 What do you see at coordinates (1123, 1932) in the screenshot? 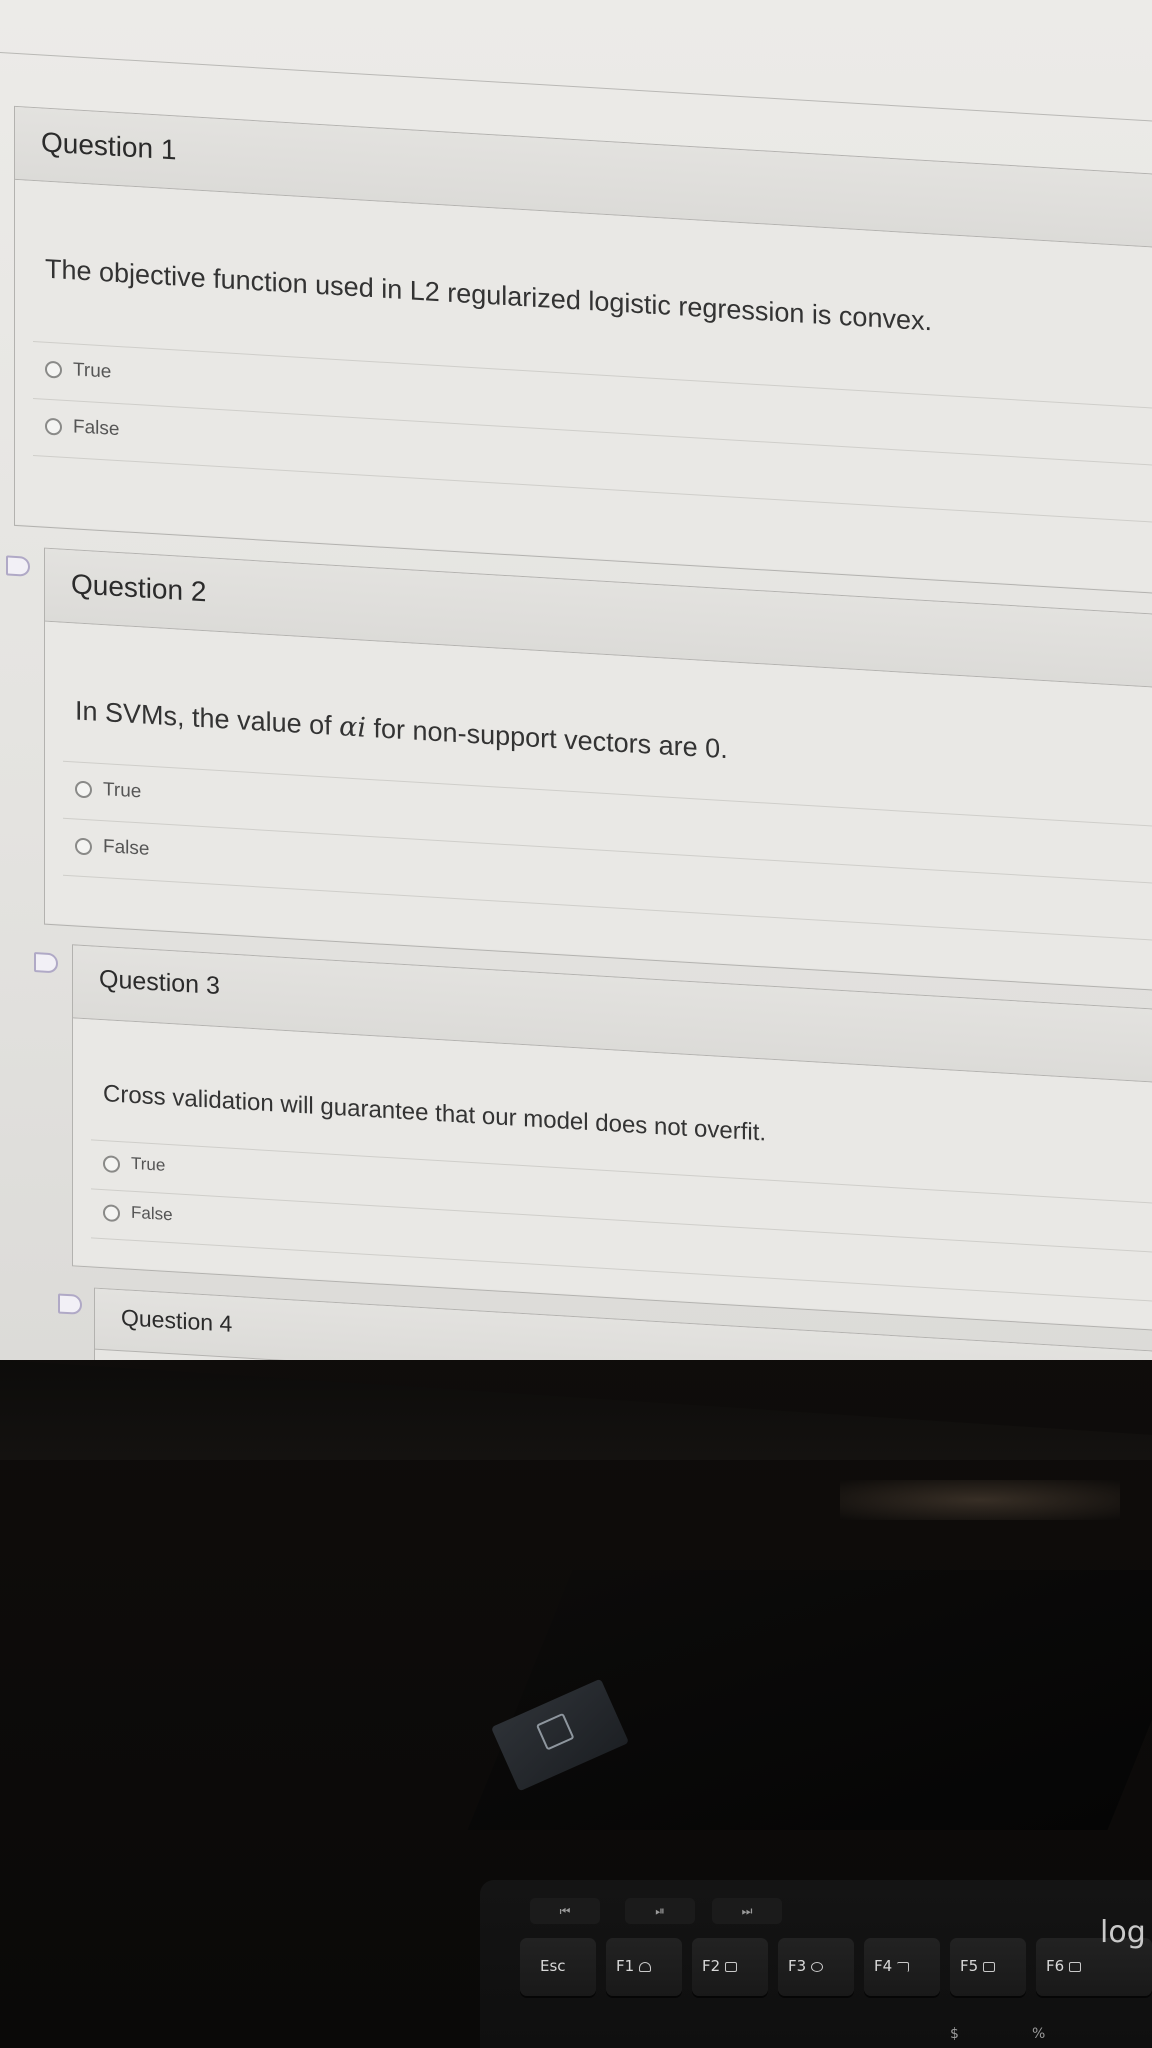
I see `keyboard-brand-logo: log` at bounding box center [1123, 1932].